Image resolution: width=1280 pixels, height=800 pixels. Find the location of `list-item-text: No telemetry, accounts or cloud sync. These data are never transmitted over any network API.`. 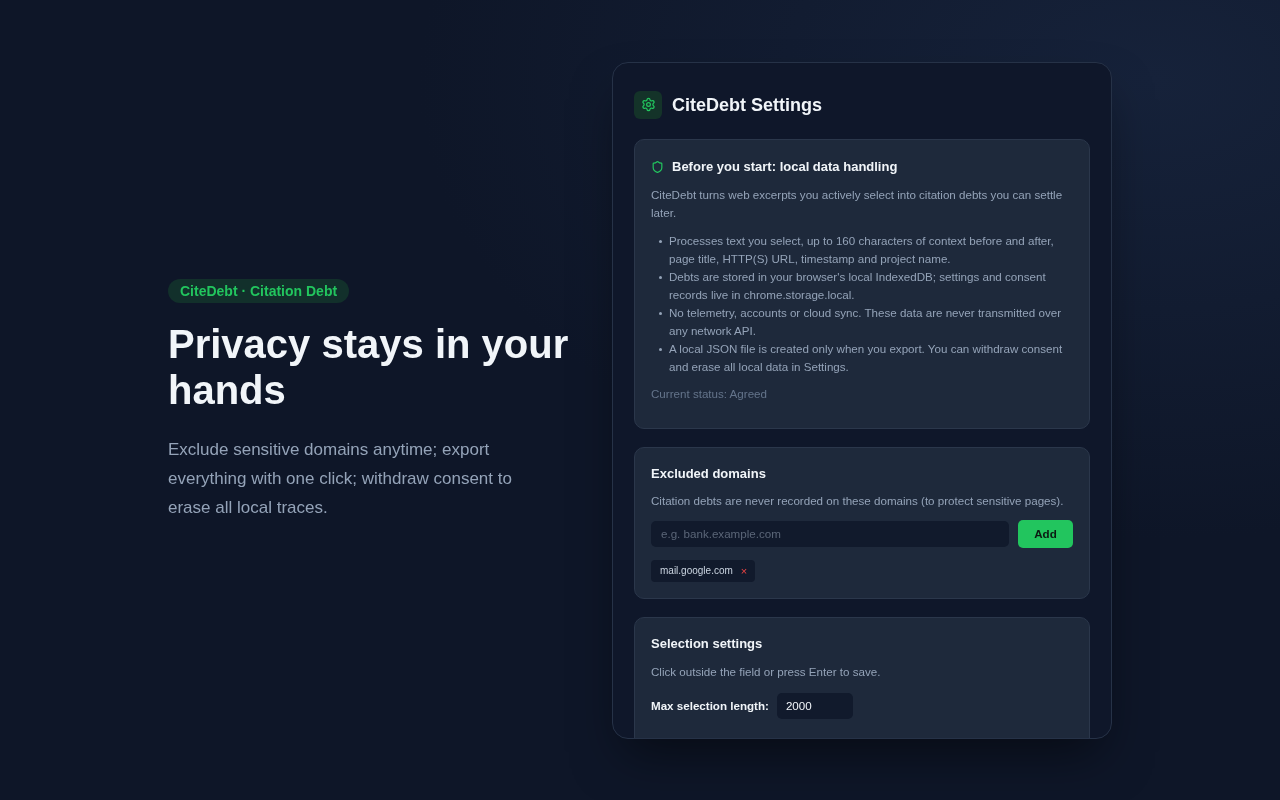

list-item-text: No telemetry, accounts or cloud sync. These data are never transmitted over any network API. is located at coordinates (865, 321).